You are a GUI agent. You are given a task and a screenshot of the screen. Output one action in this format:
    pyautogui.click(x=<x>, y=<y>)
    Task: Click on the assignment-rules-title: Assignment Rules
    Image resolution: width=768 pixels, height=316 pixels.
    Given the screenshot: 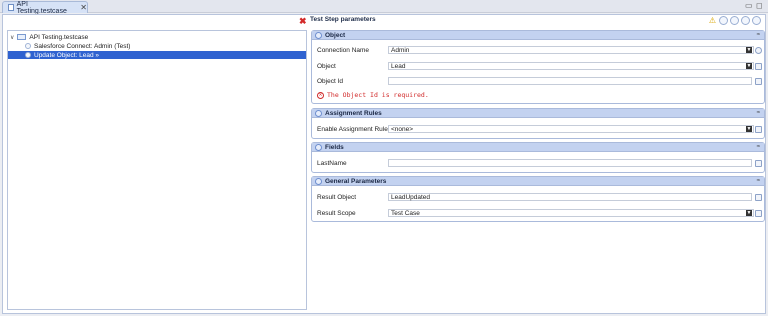 What is the action you would take?
    pyautogui.click(x=353, y=113)
    